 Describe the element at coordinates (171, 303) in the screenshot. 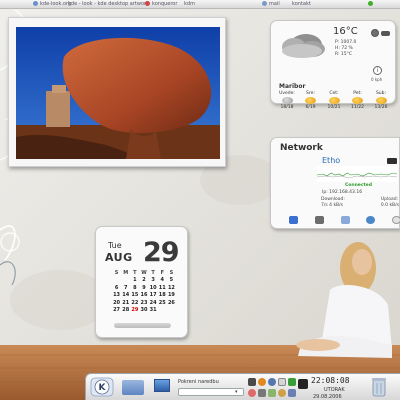

I see `calendar-day: 26` at that location.